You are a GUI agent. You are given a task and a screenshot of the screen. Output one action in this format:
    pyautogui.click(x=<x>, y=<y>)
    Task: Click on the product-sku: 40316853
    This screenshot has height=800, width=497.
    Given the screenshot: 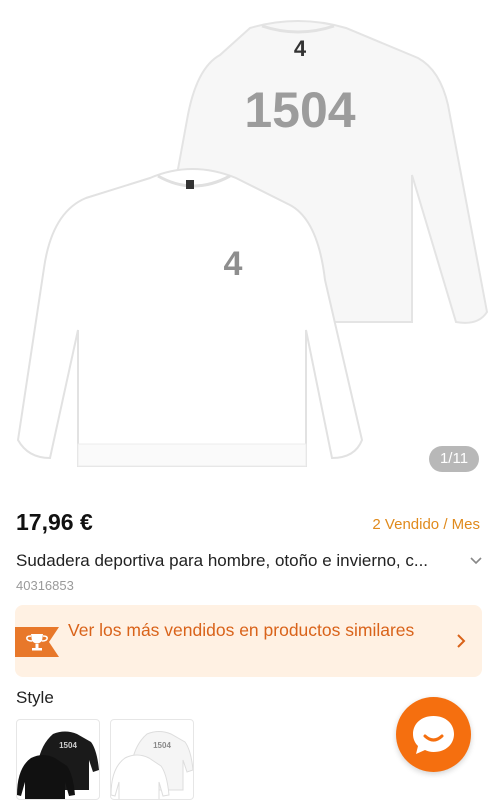 What is the action you would take?
    pyautogui.click(x=45, y=585)
    